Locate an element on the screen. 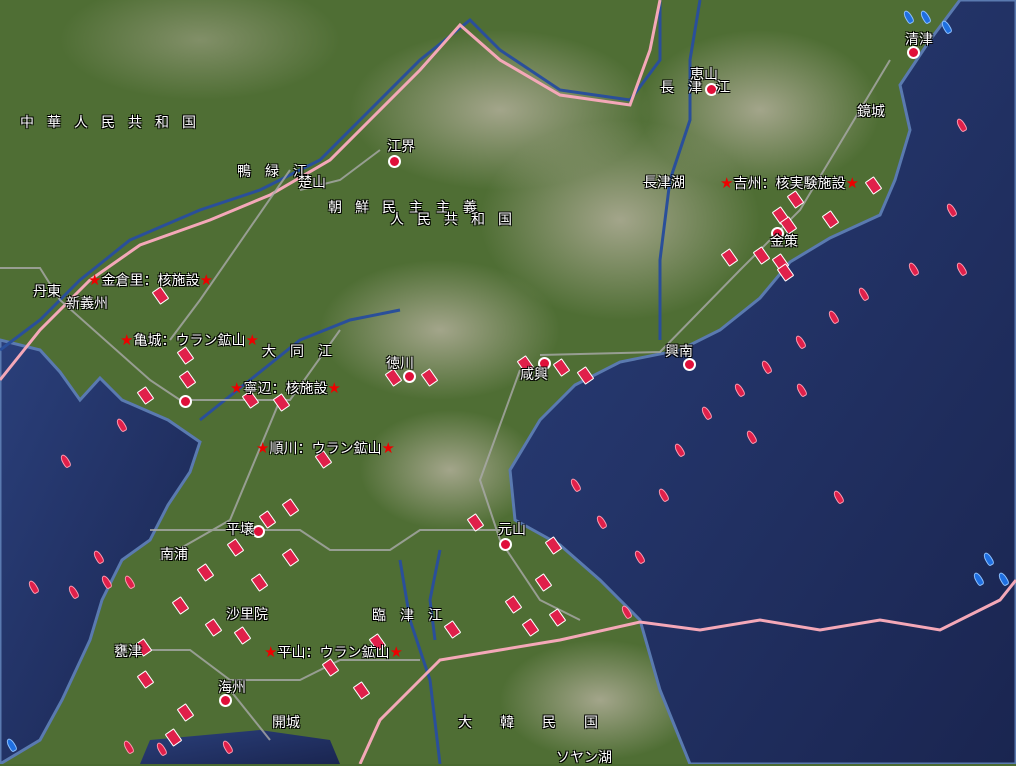 The width and height of the screenshot is (1016, 766). city-hungnam: 興南 is located at coordinates (679, 352).